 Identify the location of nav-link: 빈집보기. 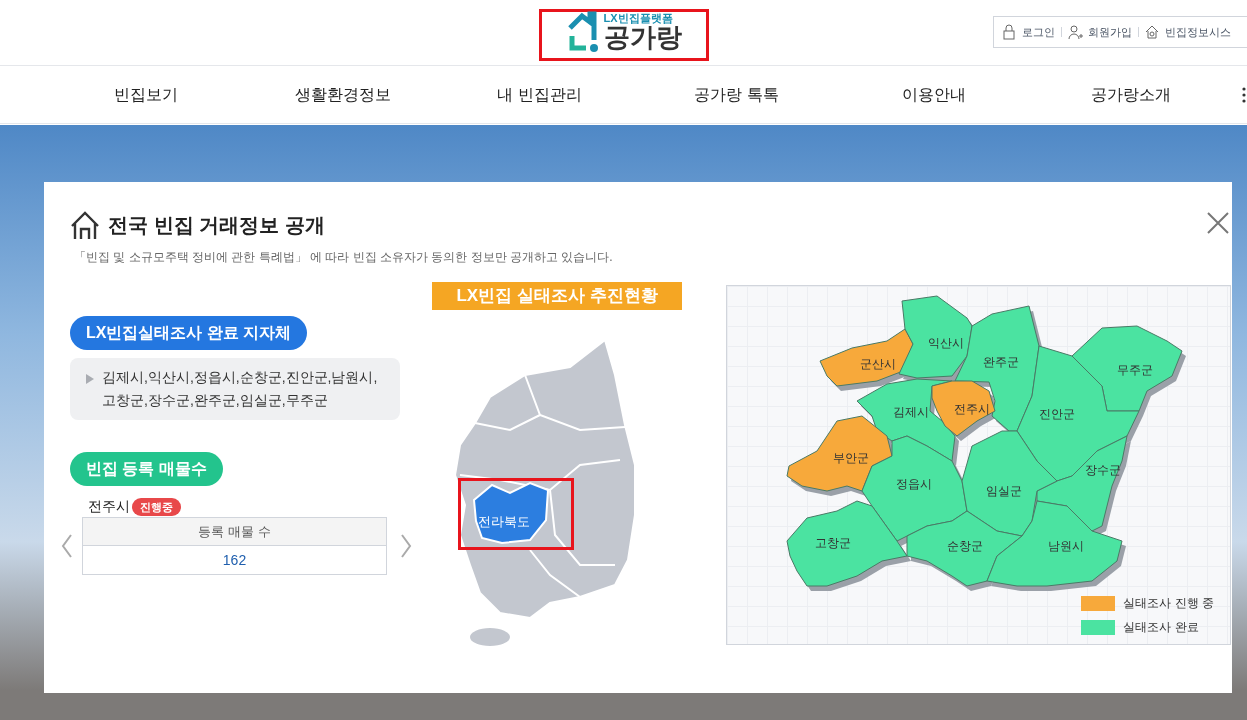
(145, 94).